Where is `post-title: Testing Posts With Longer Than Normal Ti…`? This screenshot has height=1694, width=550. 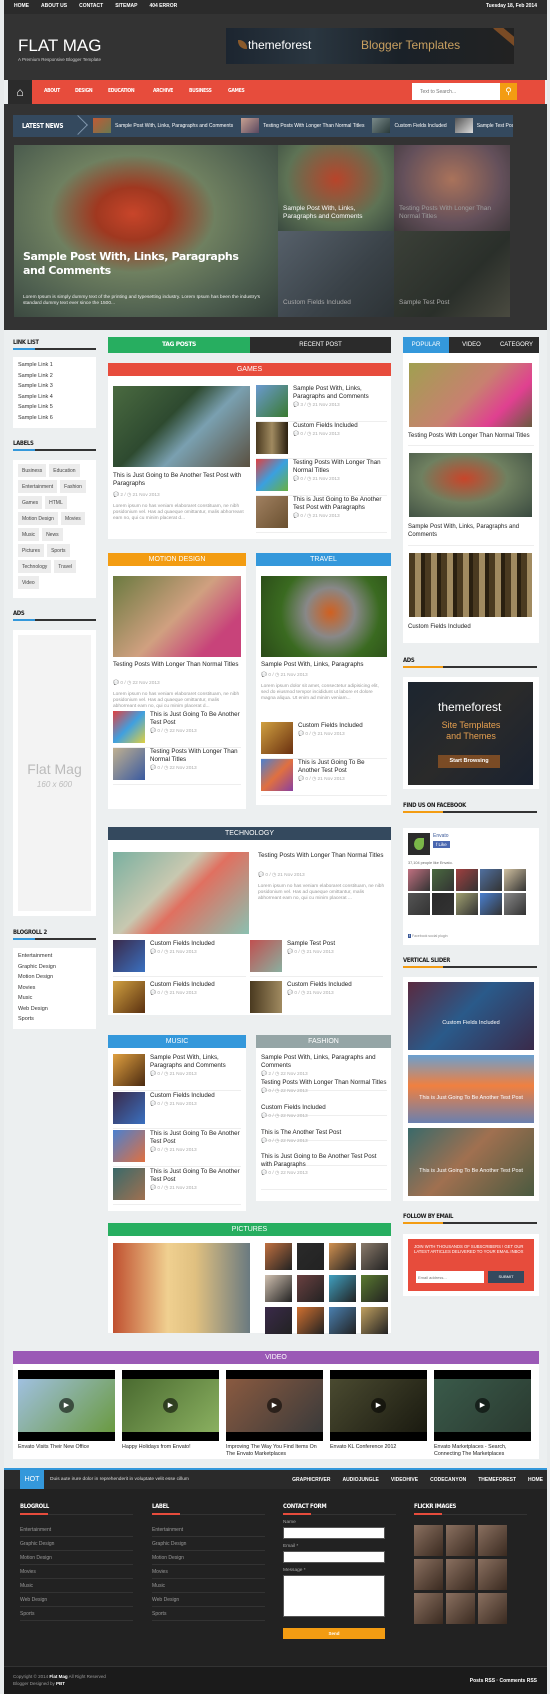 post-title: Testing Posts With Longer Than Normal Ti… is located at coordinates (340, 467).